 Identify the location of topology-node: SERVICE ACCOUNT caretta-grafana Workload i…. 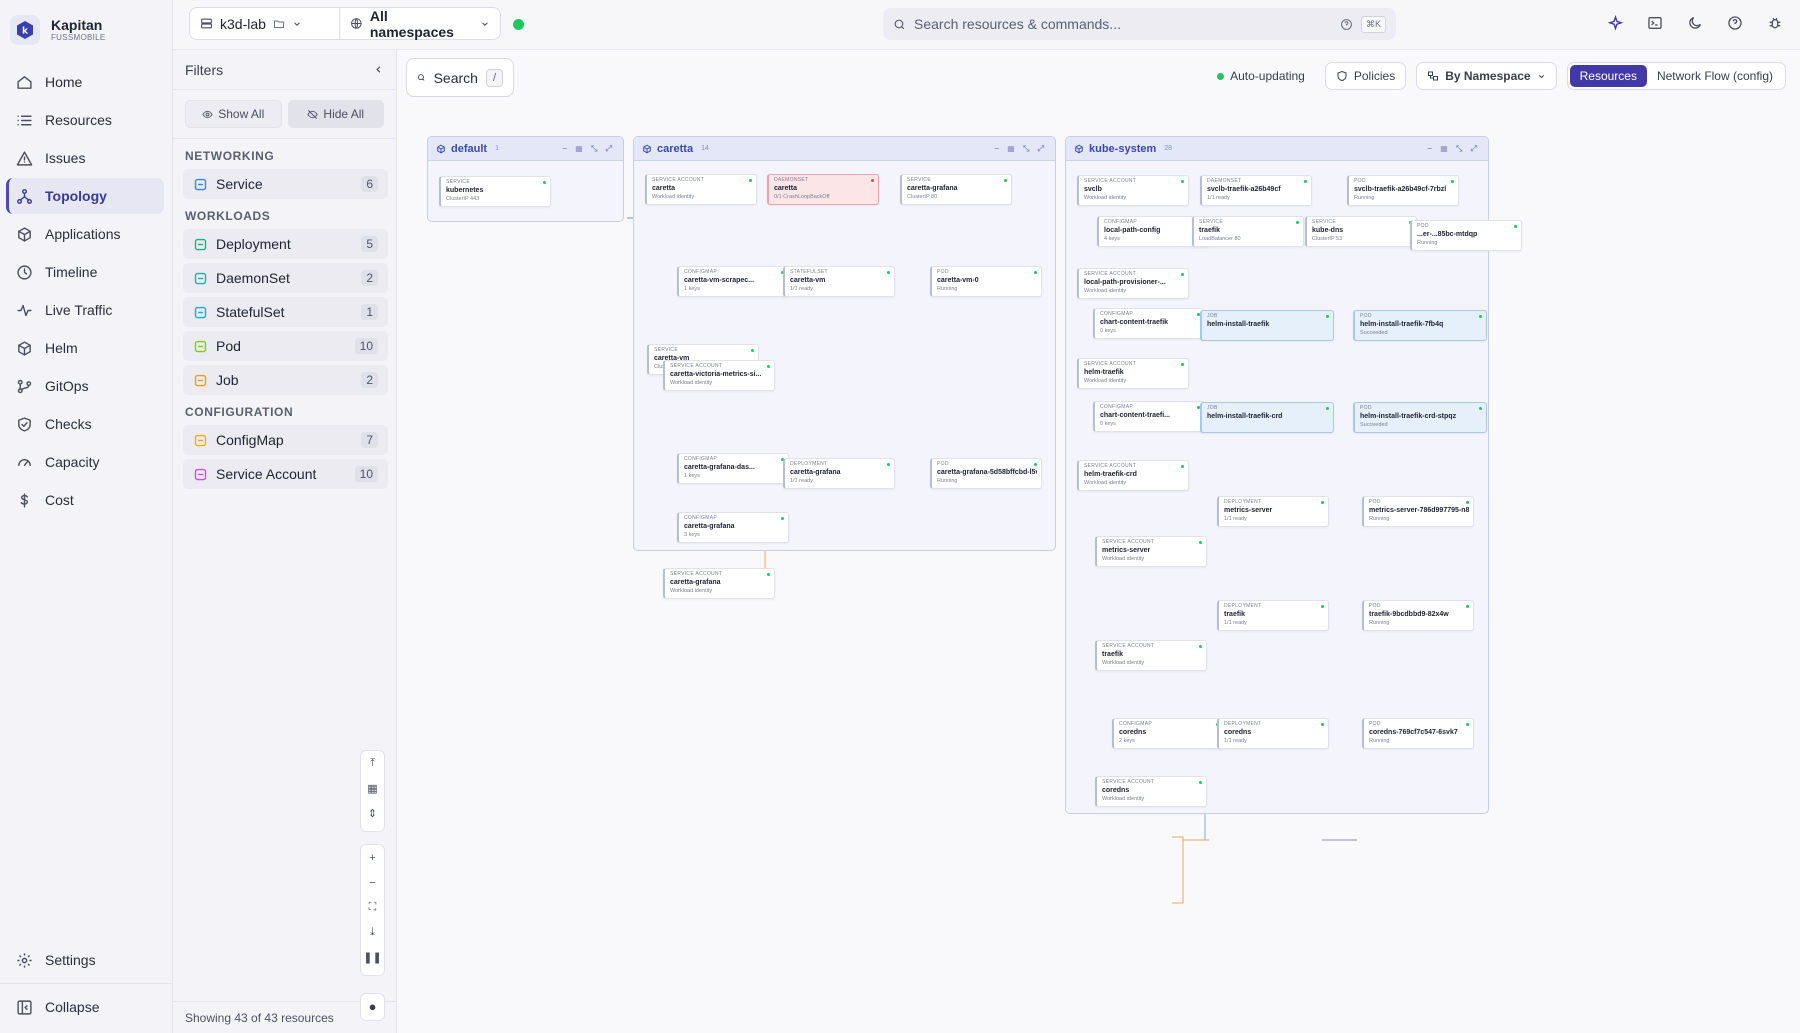
(719, 583).